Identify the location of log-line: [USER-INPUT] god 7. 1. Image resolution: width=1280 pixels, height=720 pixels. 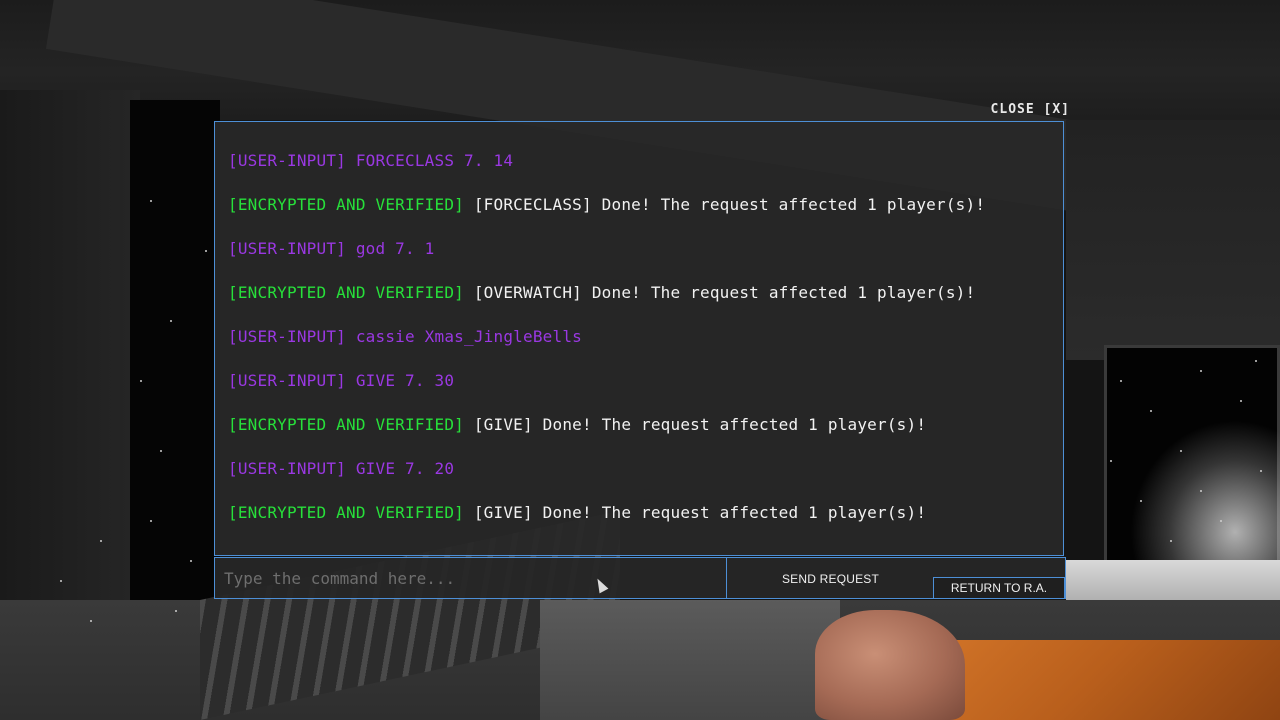
(640, 258).